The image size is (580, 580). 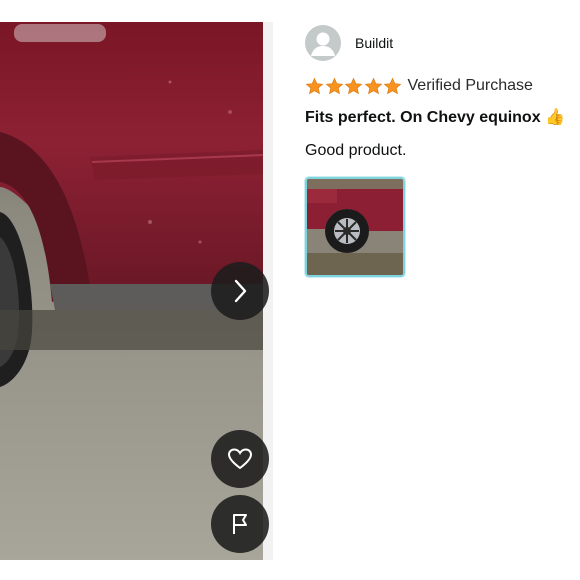 I want to click on avatar, so click(x=323, y=43).